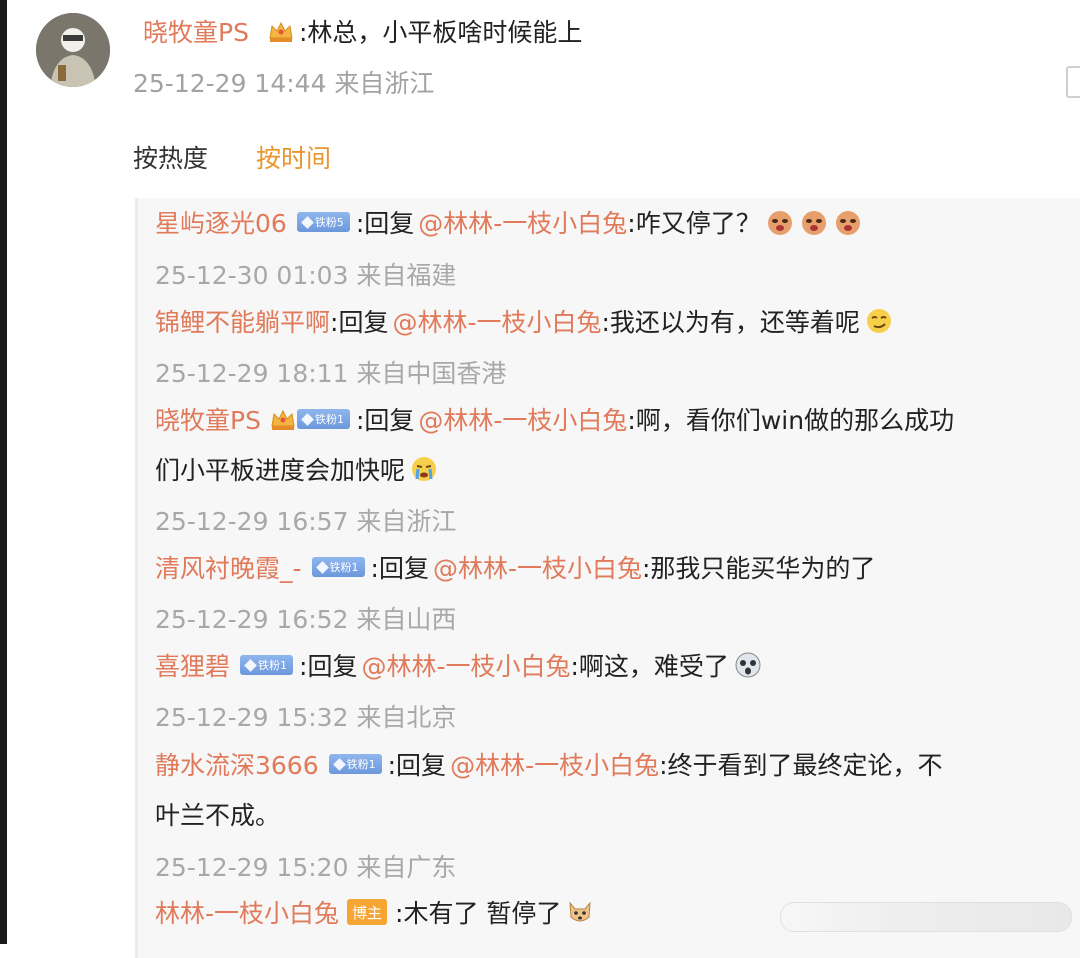 This screenshot has width=1080, height=958. Describe the element at coordinates (192, 665) in the screenshot. I see `reply-username: 喜狸碧` at that location.